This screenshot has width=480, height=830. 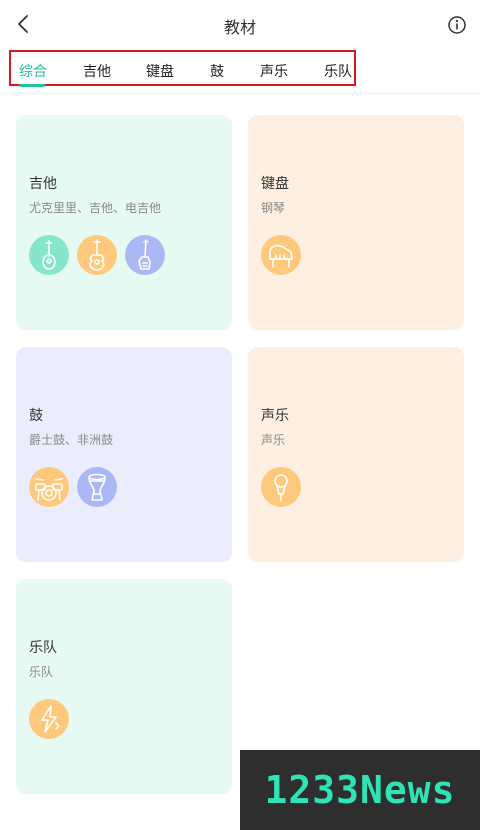 I want to click on microphone-icon, so click(x=281, y=487).